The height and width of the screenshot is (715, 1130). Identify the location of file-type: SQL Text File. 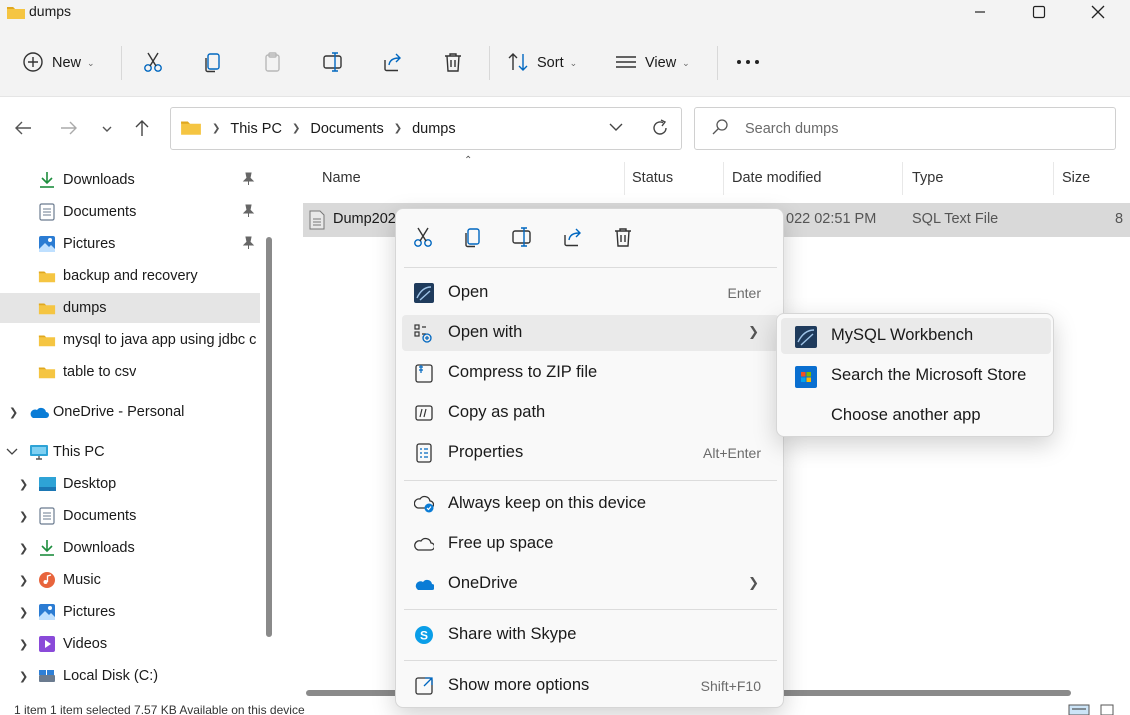
(955, 219).